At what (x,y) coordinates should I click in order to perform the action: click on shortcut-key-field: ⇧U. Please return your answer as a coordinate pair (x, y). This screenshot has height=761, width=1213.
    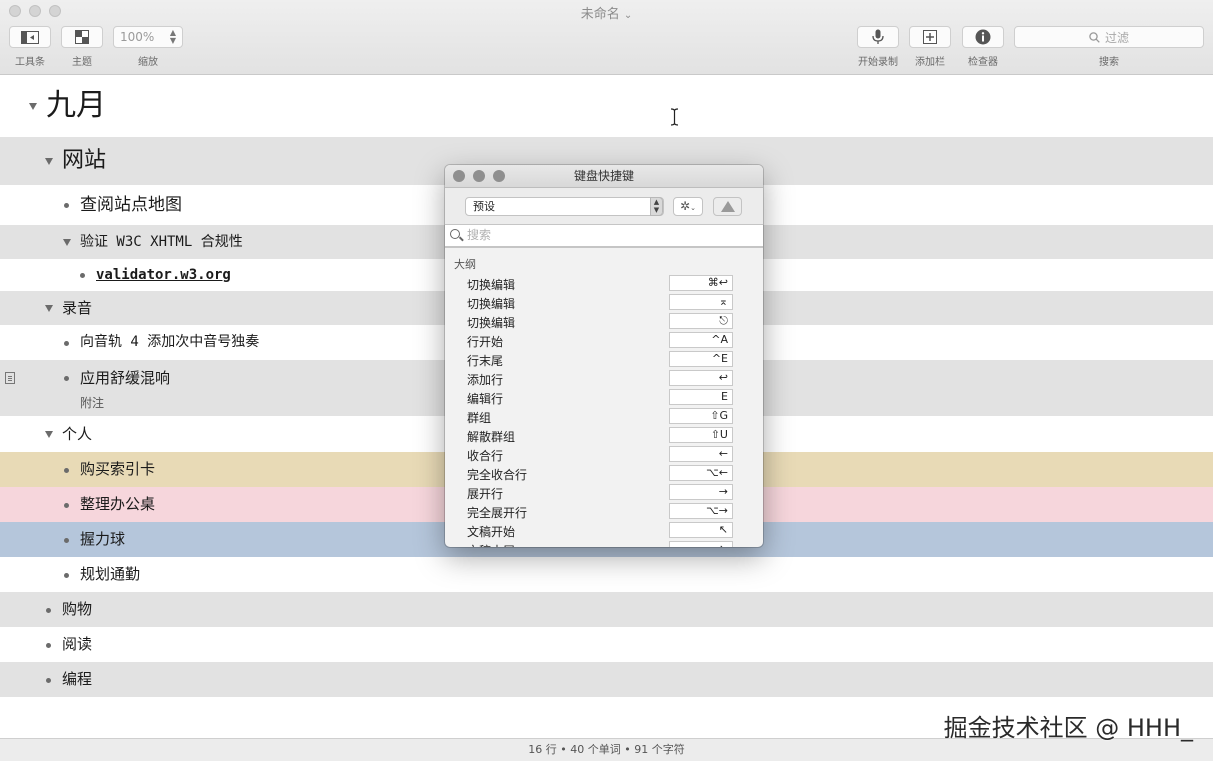
    Looking at the image, I should click on (701, 435).